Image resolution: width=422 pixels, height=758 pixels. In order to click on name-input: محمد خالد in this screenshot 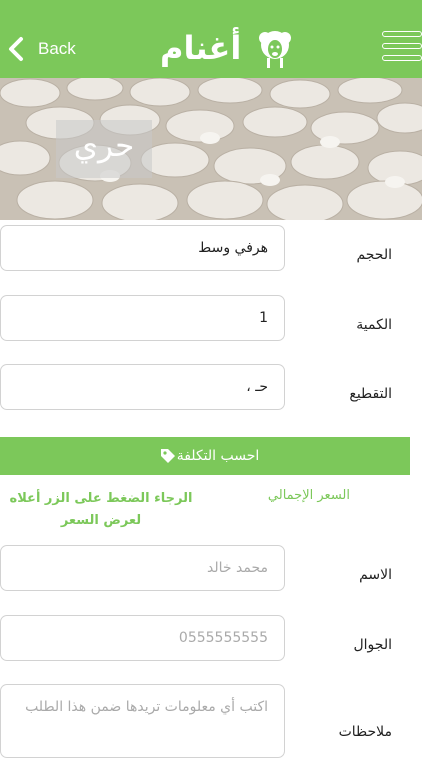, I will do `click(142, 568)`.